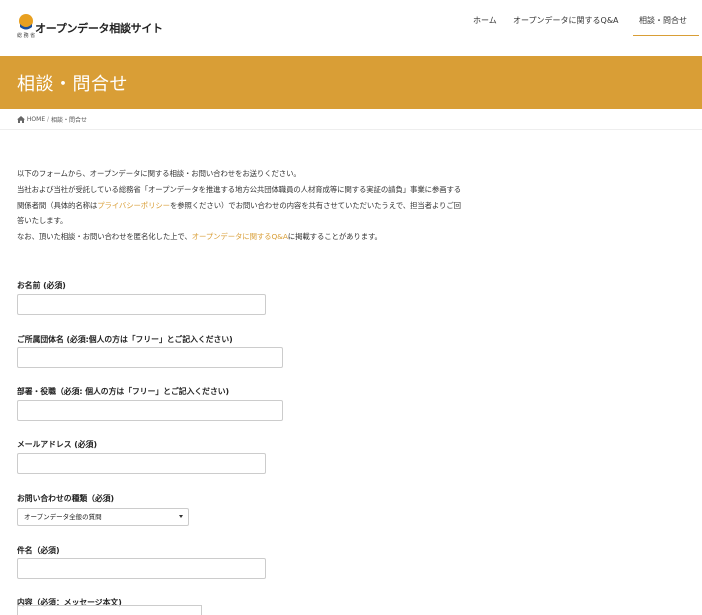 The image size is (702, 615). What do you see at coordinates (141, 568) in the screenshot?
I see `subject-input` at bounding box center [141, 568].